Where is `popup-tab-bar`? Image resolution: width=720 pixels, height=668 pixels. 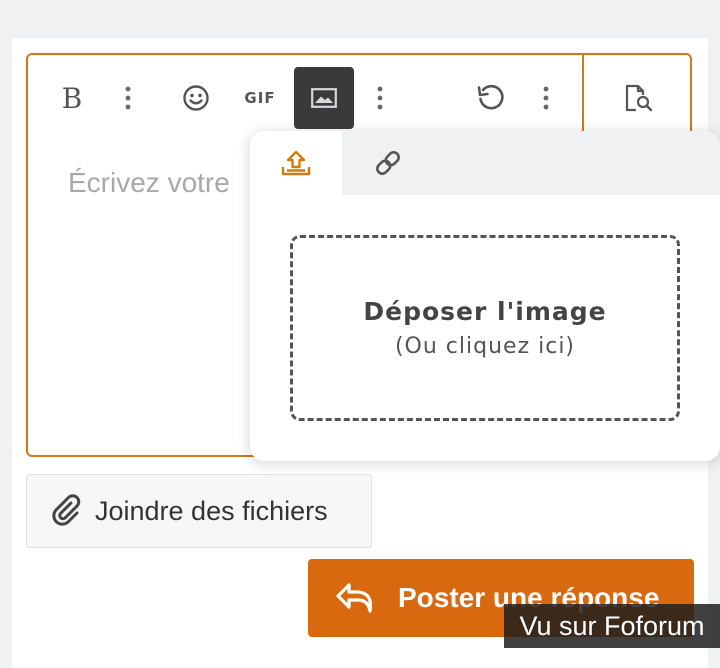
popup-tab-bar is located at coordinates (485, 163).